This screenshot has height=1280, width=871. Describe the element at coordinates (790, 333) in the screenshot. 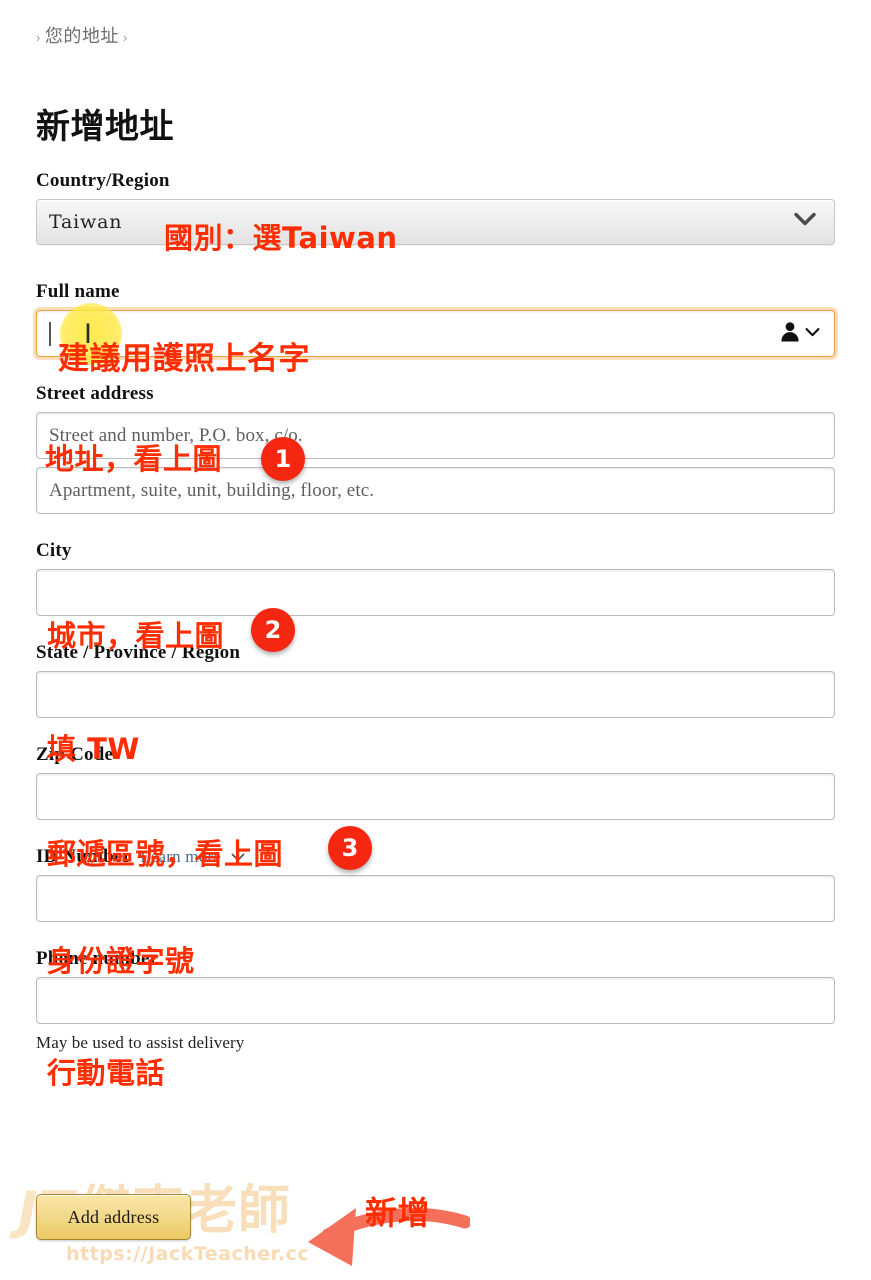

I see `person-icon` at that location.